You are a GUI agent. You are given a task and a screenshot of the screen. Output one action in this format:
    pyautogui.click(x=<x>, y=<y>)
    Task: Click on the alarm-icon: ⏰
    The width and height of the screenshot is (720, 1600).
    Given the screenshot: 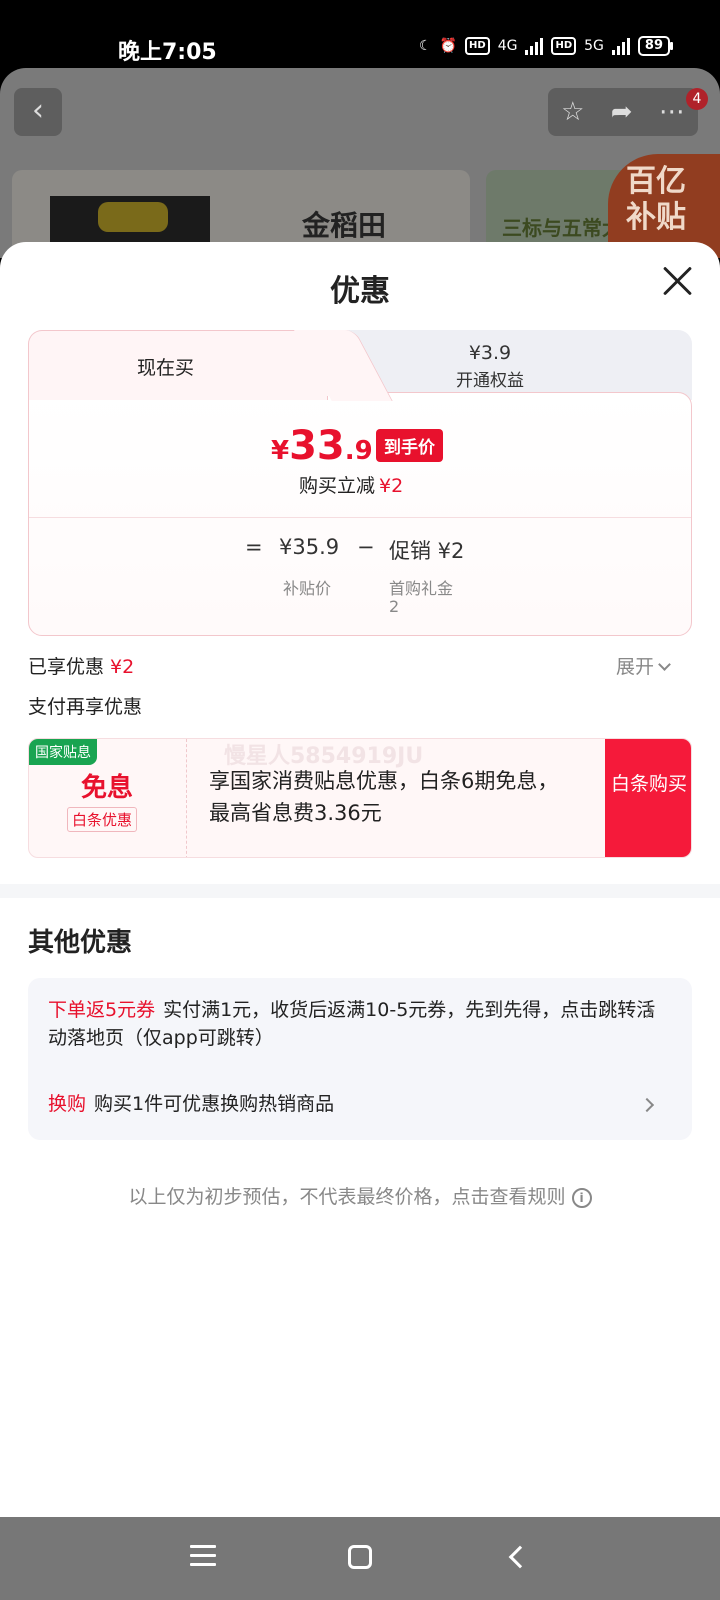 What is the action you would take?
    pyautogui.click(x=448, y=46)
    